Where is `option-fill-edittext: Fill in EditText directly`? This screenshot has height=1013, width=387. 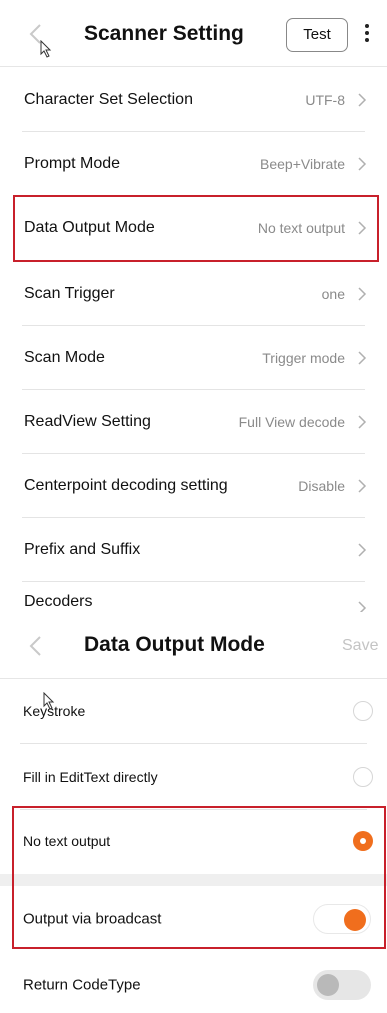
option-fill-edittext: Fill in EditText directly is located at coordinates (193, 777).